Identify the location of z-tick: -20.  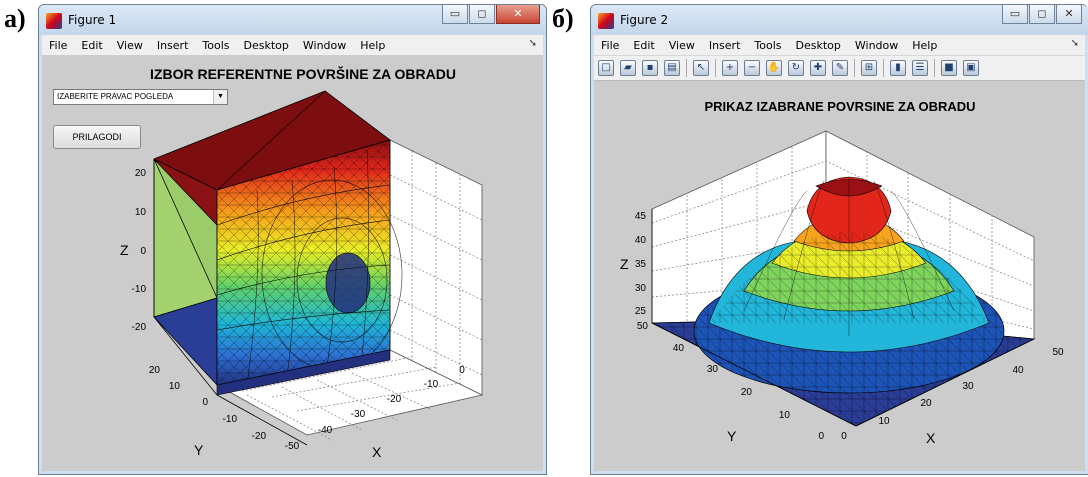
(139, 327).